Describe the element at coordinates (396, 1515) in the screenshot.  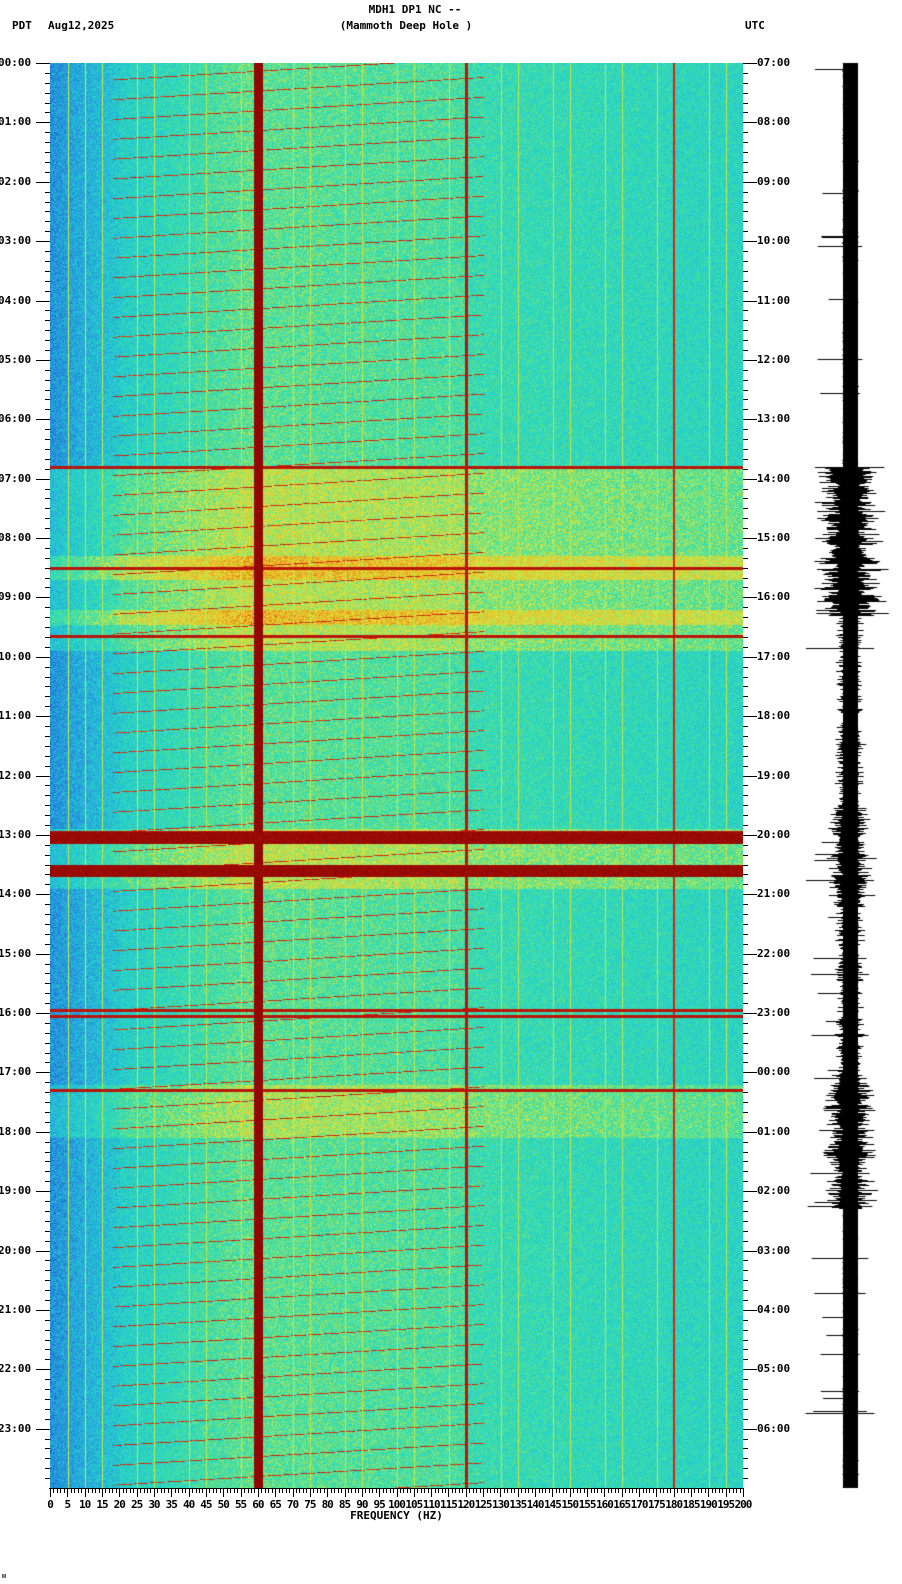
I see `x-axis-title: FREQUENCY (HZ)` at that location.